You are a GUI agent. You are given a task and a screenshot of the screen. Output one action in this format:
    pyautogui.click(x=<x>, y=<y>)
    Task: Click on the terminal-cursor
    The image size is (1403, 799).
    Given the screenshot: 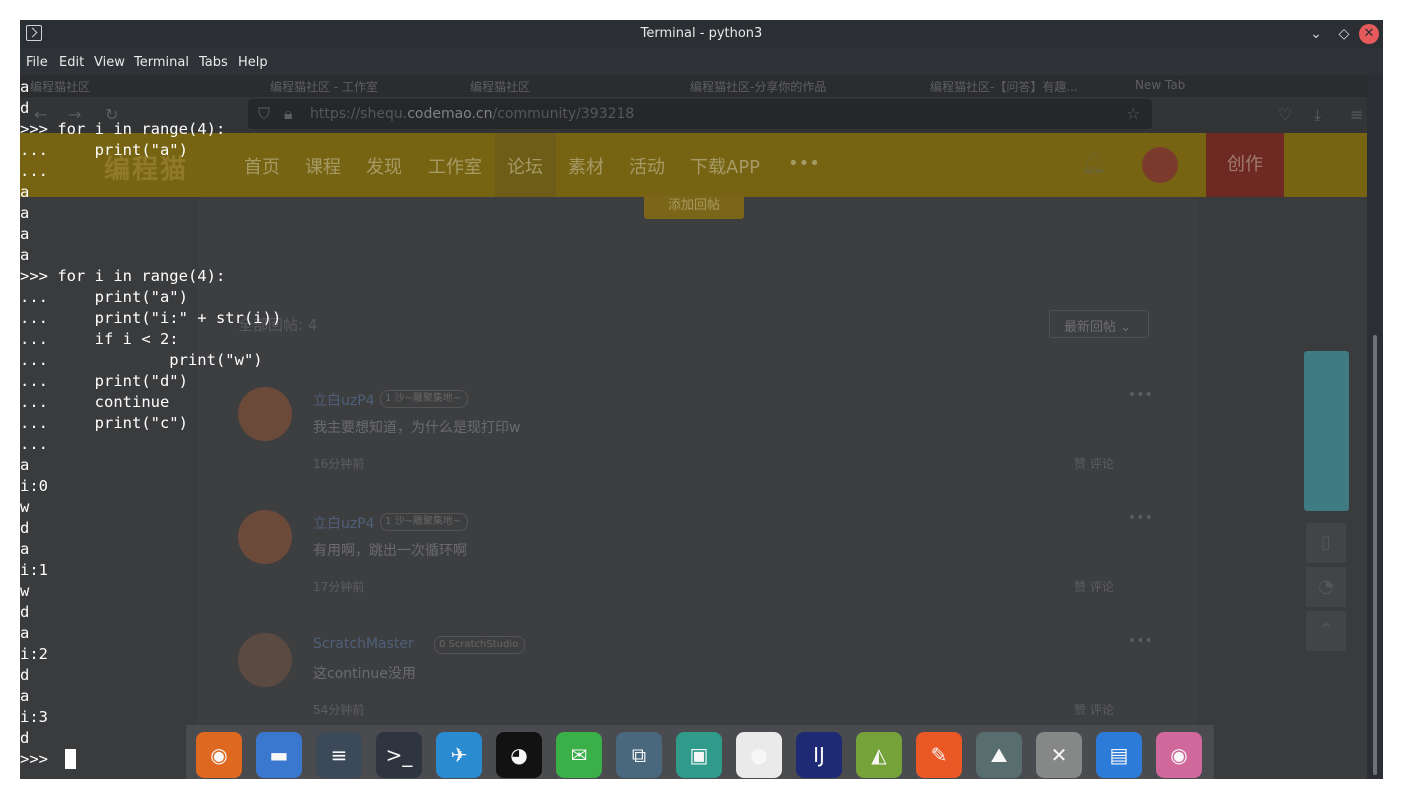 What is the action you would take?
    pyautogui.click(x=70, y=759)
    